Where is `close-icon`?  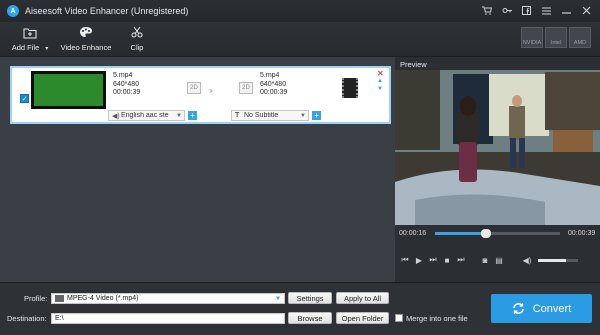 close-icon is located at coordinates (586, 10).